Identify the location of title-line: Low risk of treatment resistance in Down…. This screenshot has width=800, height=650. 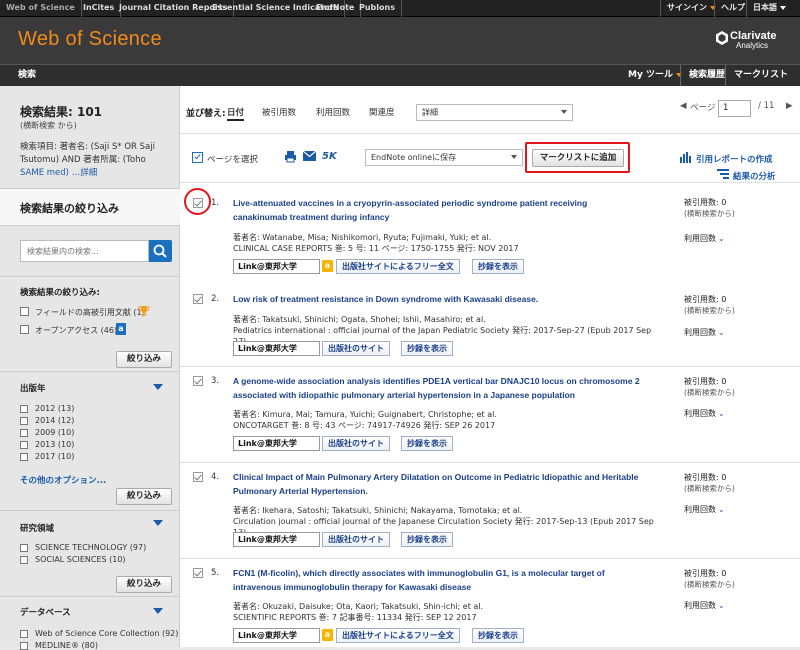
(438, 299).